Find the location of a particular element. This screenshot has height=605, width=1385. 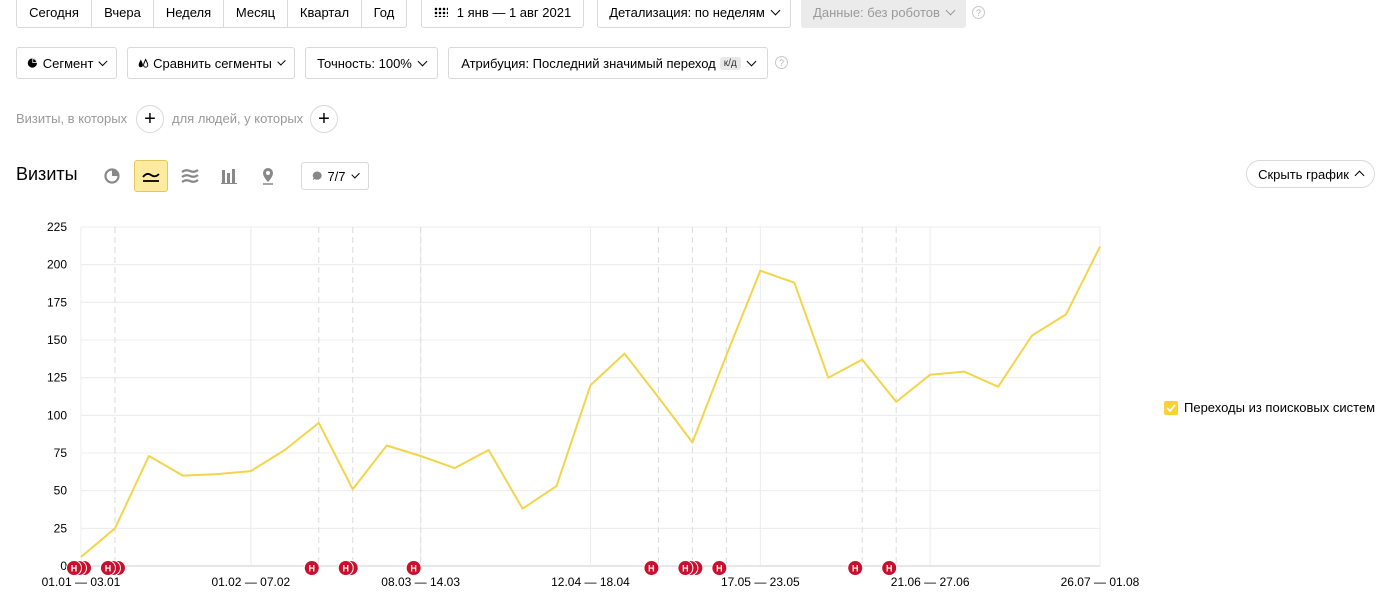

x-tick-label: 08.03 — 14.03 is located at coordinates (420, 582).